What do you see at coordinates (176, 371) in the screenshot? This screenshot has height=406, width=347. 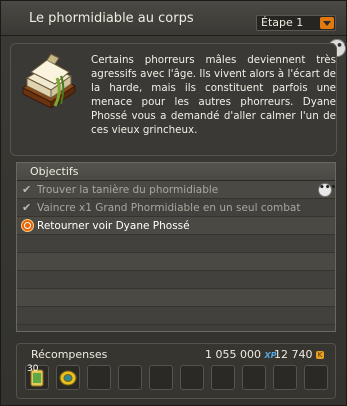 I see `rewards-panel: Récompenses 1 055 000 XP 12 740 K 30` at bounding box center [176, 371].